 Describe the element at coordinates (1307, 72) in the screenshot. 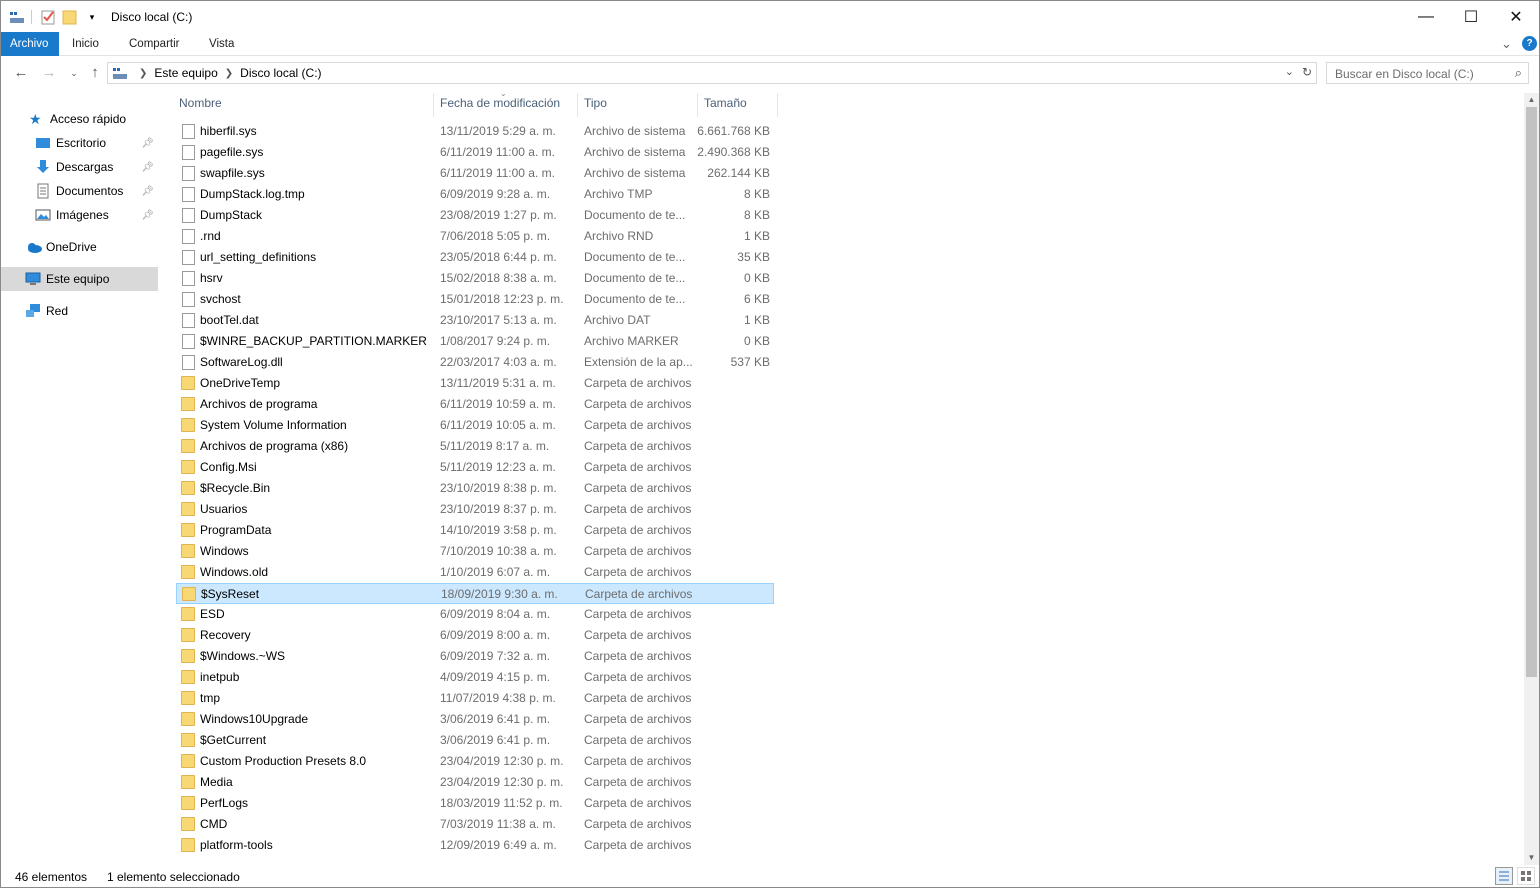

I see `refresh-icon: ↻` at that location.